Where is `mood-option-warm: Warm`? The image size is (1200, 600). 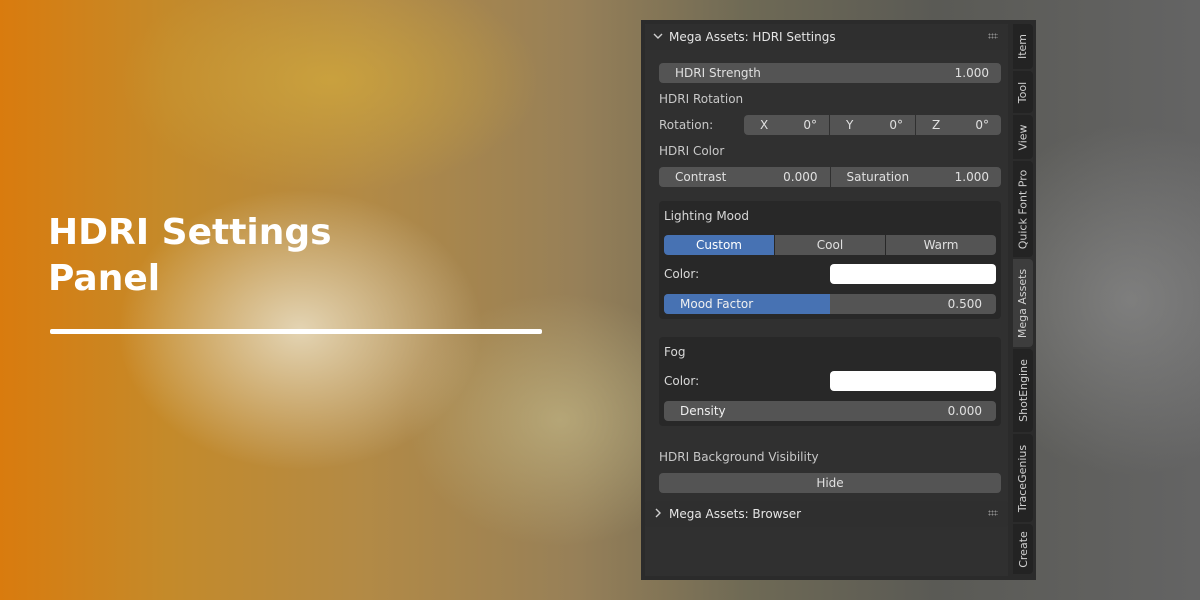 mood-option-warm: Warm is located at coordinates (941, 245).